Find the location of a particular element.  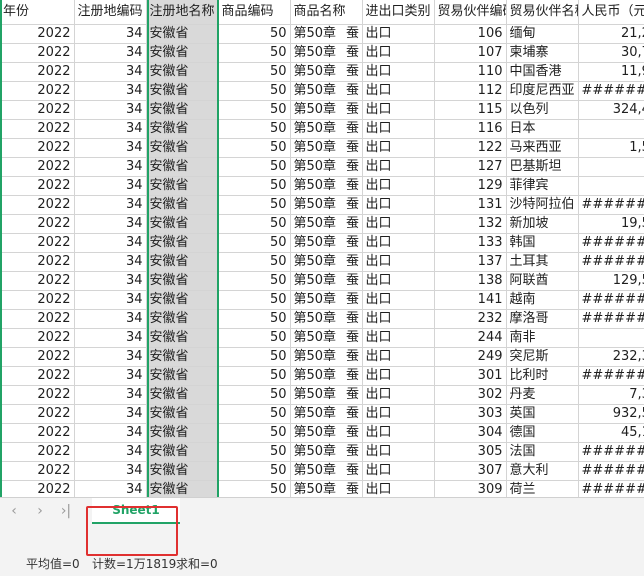

cell-partner-name: 新加坡 is located at coordinates (542, 224).